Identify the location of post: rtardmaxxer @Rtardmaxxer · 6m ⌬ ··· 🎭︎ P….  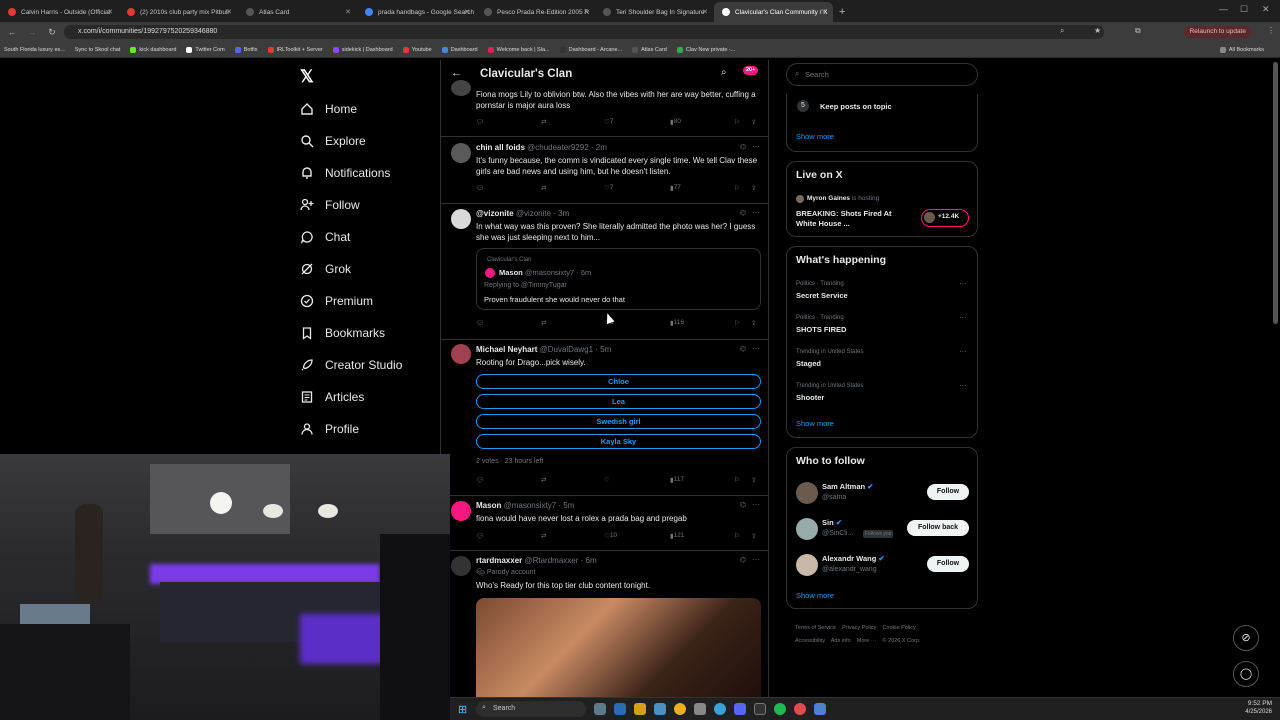
(604, 635).